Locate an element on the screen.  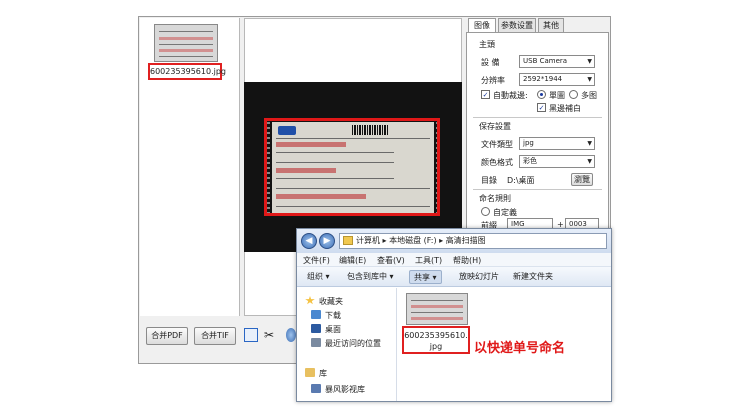
auto-crop-label: 自動裁邊: is located at coordinates (510, 95).